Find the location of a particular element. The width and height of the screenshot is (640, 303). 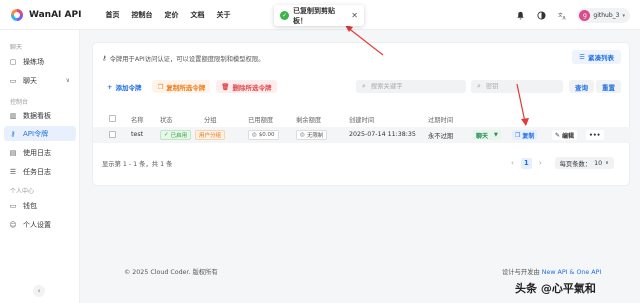

chevron-down-icon: ∨ is located at coordinates (607, 163).